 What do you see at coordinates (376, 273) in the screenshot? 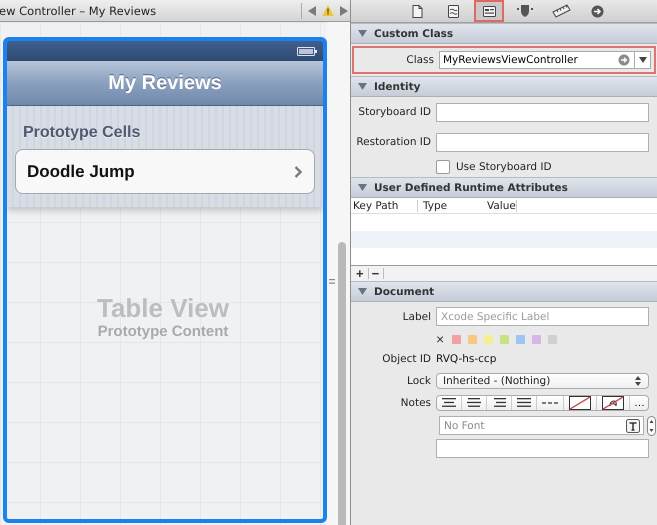
I see `remove-button: −` at bounding box center [376, 273].